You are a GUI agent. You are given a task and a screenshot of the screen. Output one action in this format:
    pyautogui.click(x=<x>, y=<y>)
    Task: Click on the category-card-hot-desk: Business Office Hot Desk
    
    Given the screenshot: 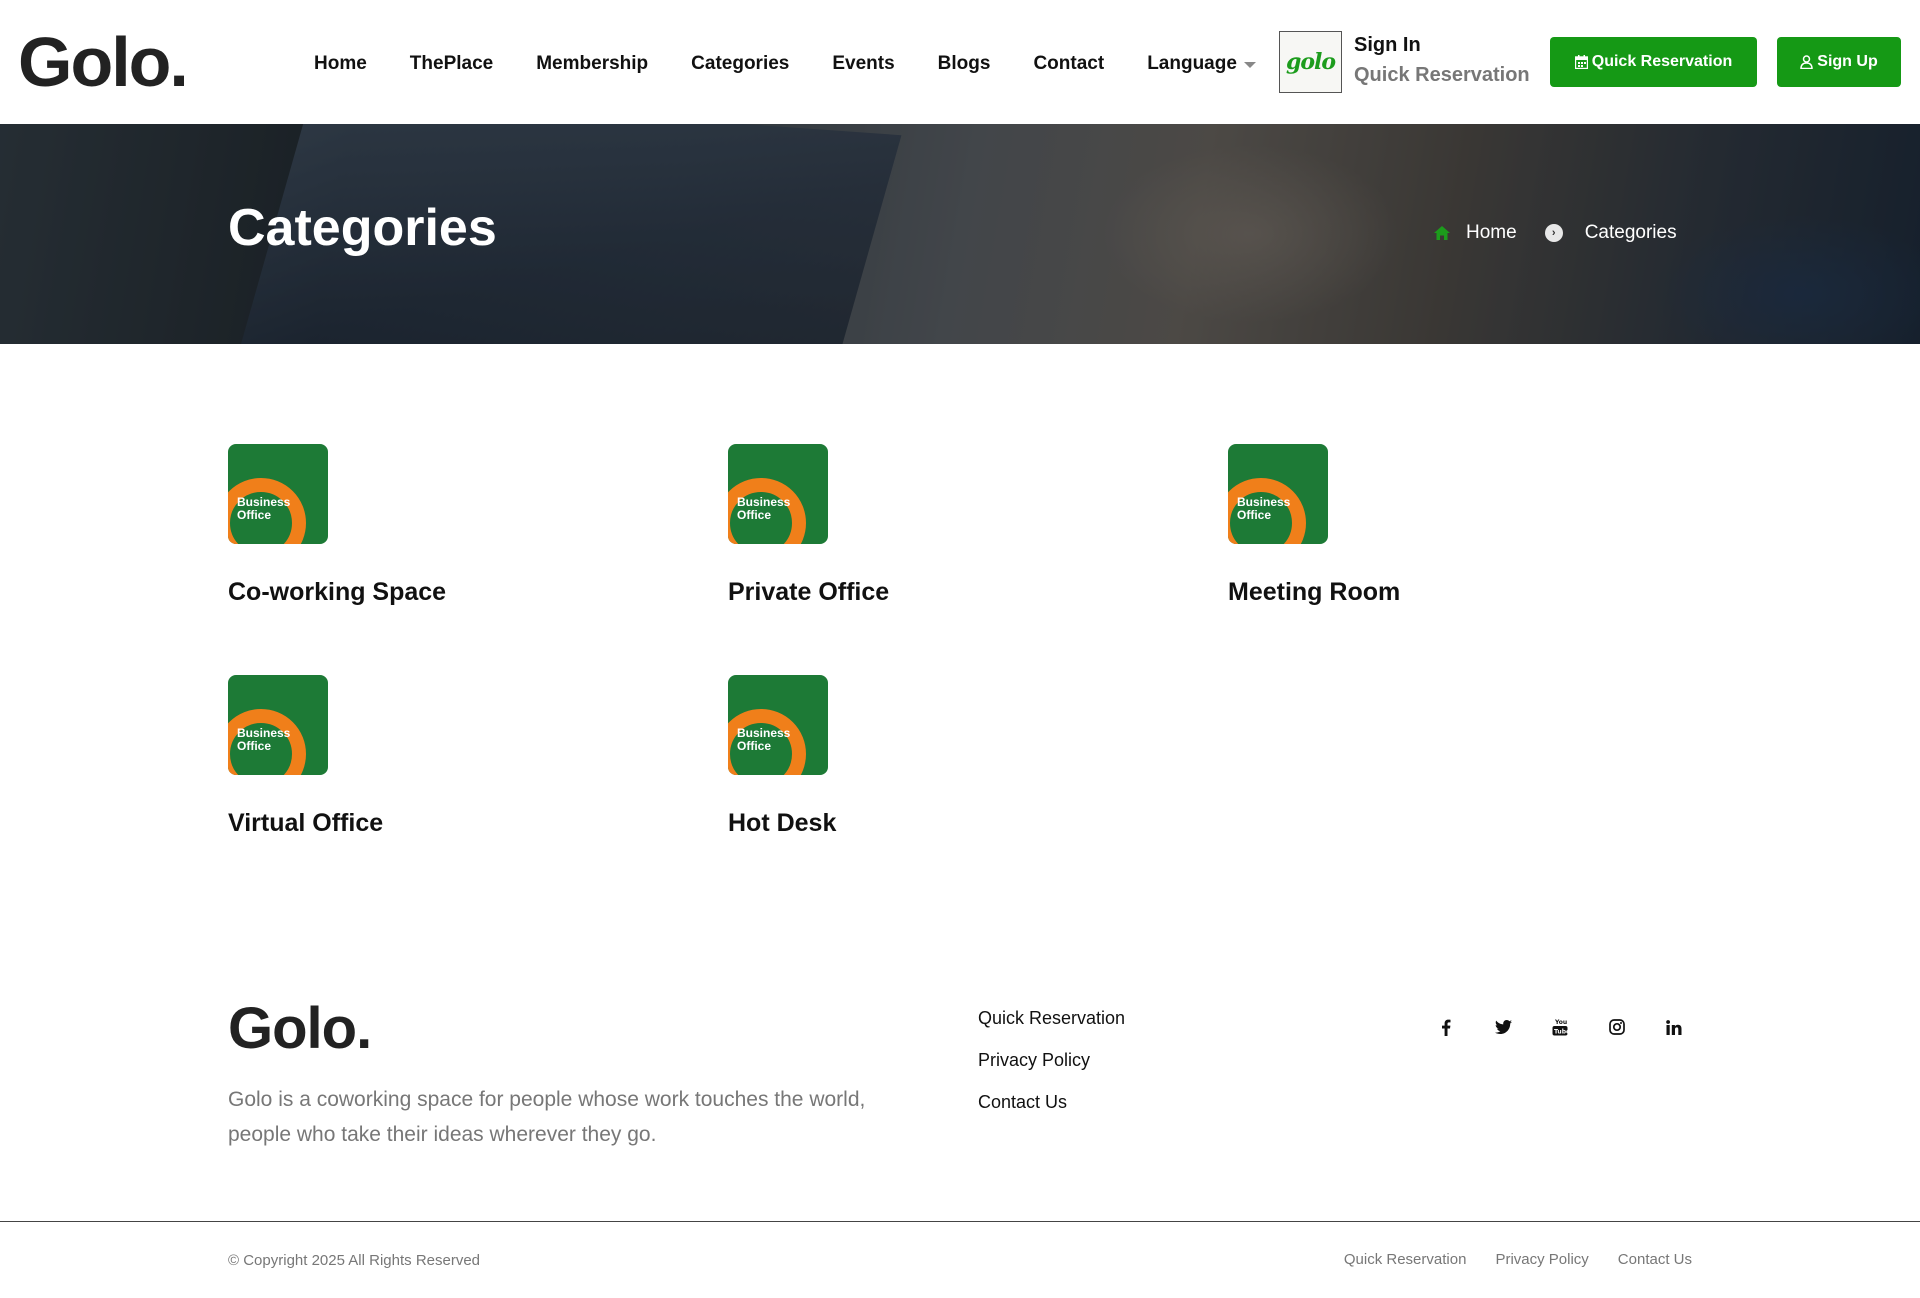 What is the action you would take?
    pyautogui.click(x=928, y=756)
    